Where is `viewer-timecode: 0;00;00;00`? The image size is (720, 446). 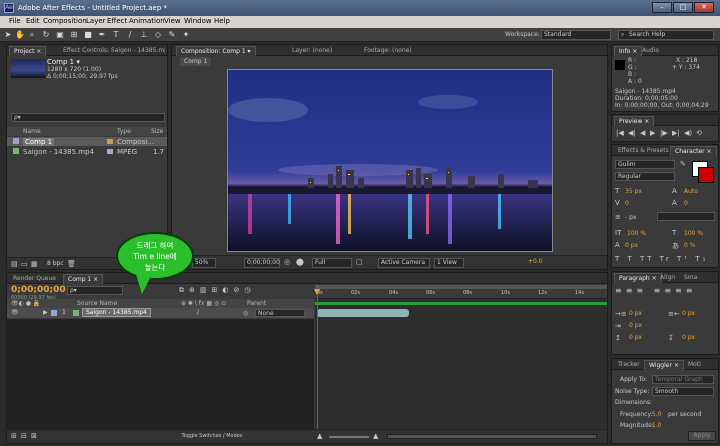
viewer-timecode: 0;00;00;00 is located at coordinates (262, 263).